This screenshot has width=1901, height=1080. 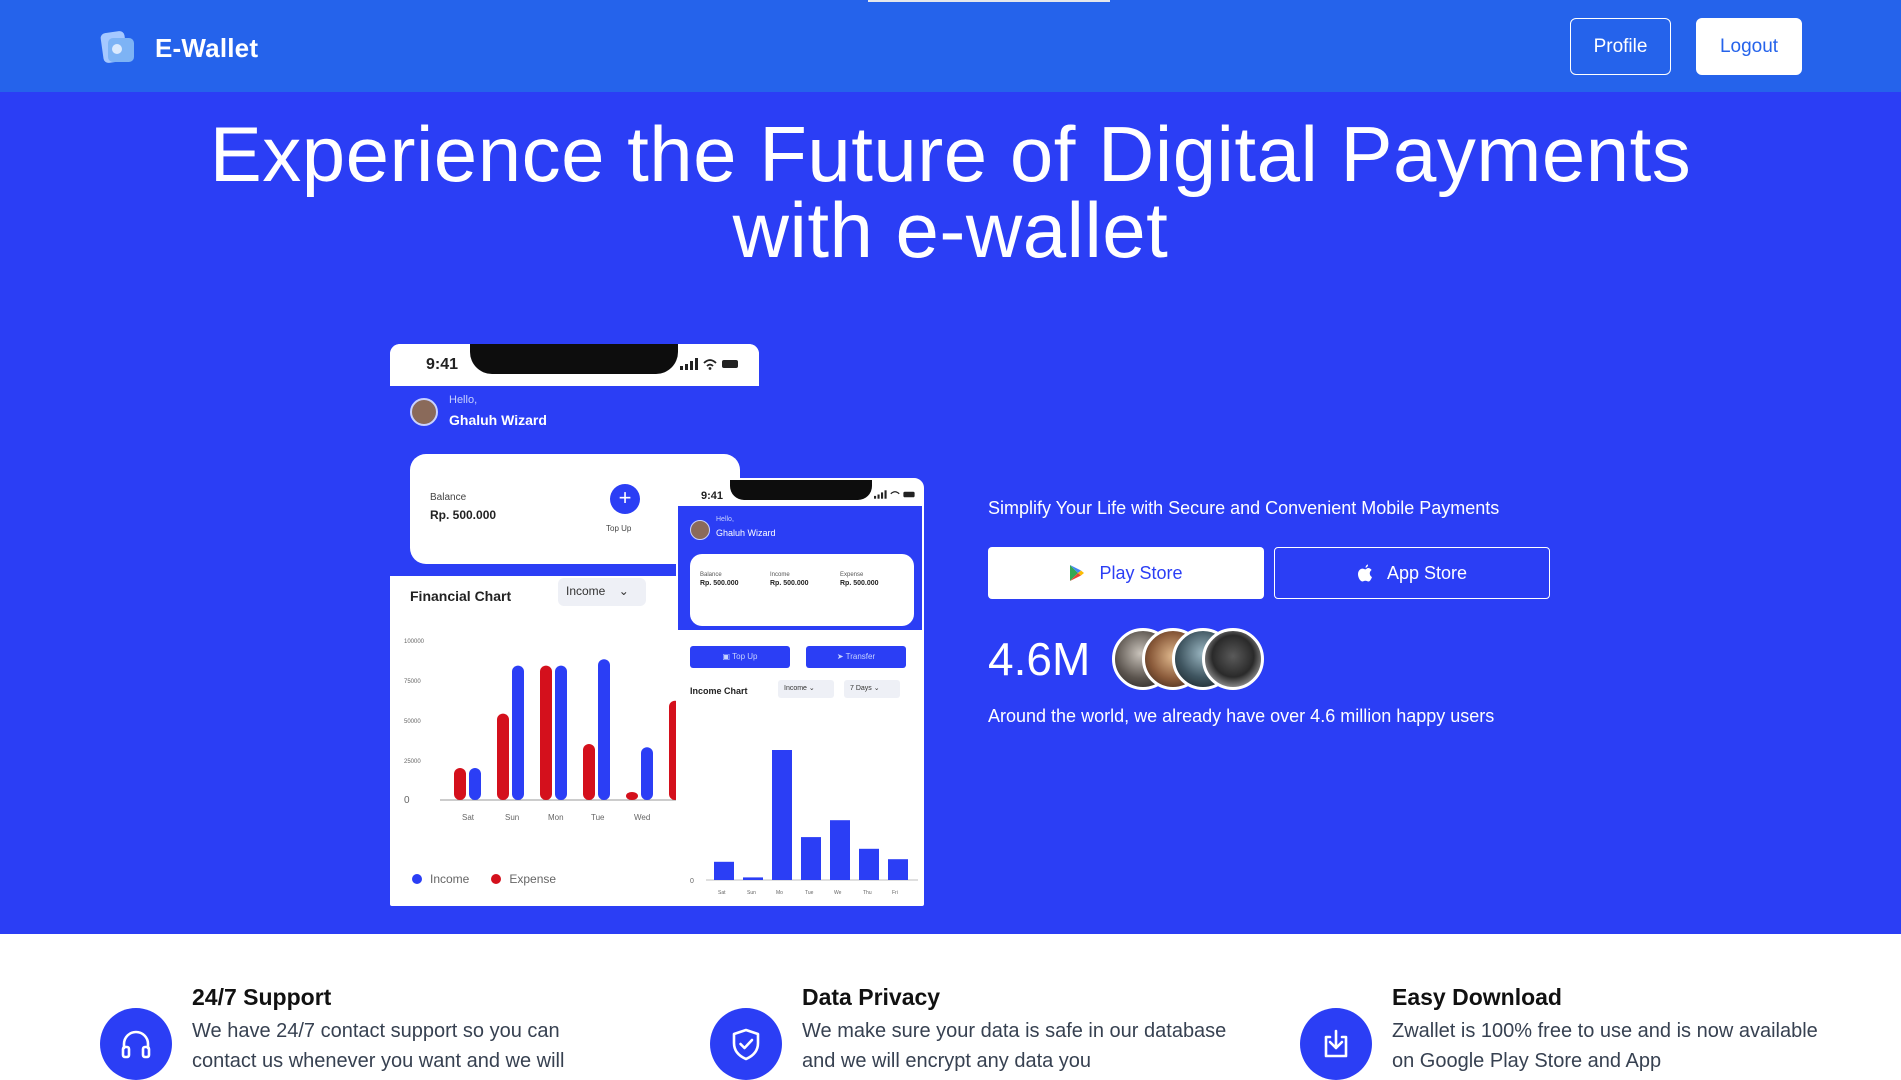 I want to click on status-bar: 9:41, so click(x=574, y=365).